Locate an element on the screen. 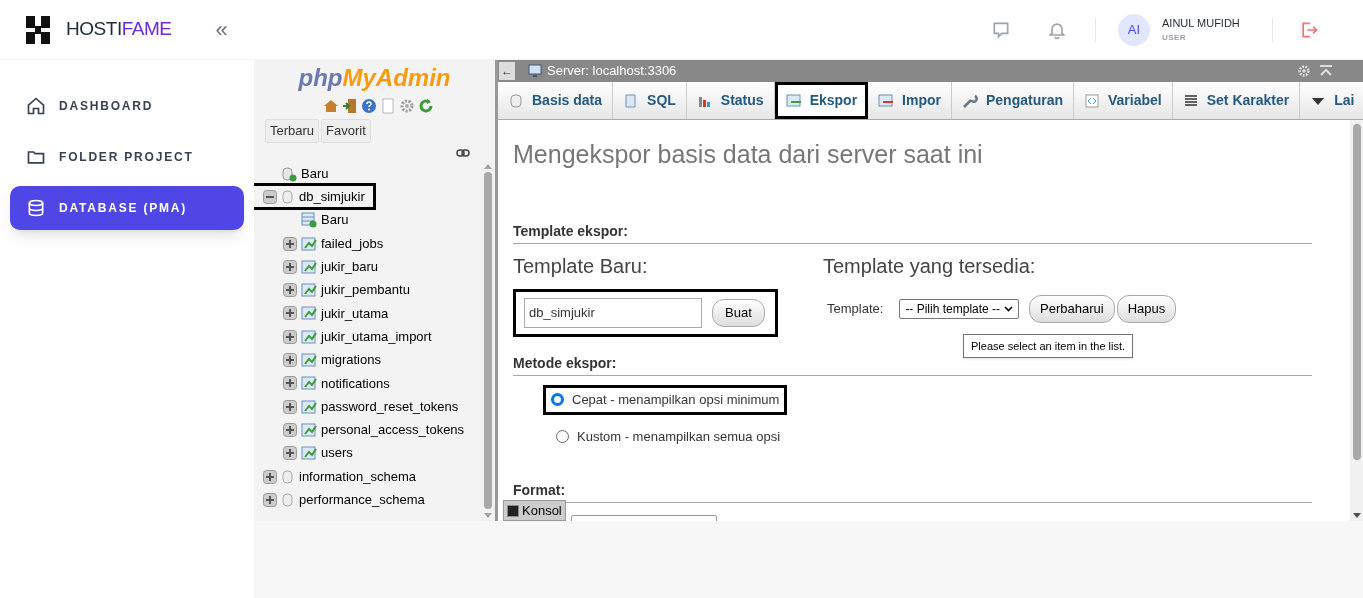  scrollbar is located at coordinates (1356, 320).